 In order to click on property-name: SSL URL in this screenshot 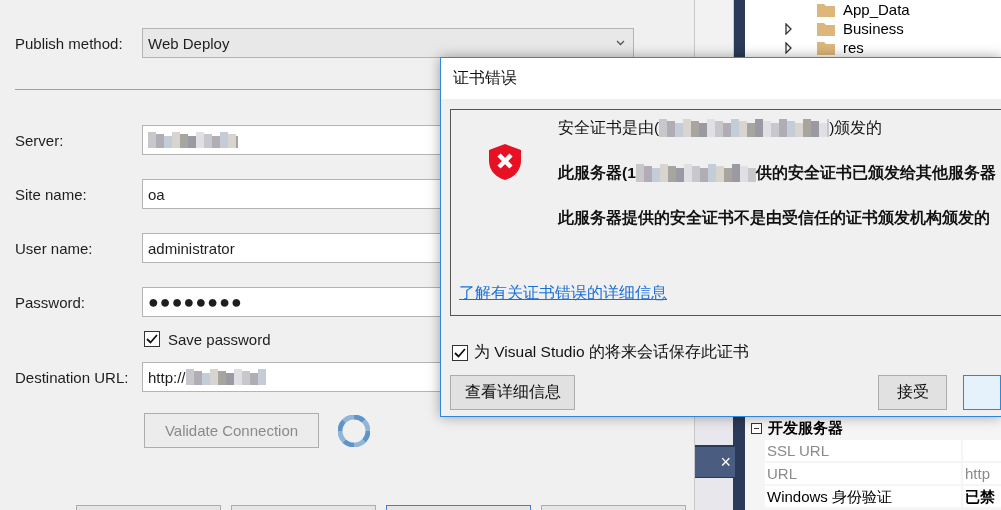, I will do `click(863, 450)`.